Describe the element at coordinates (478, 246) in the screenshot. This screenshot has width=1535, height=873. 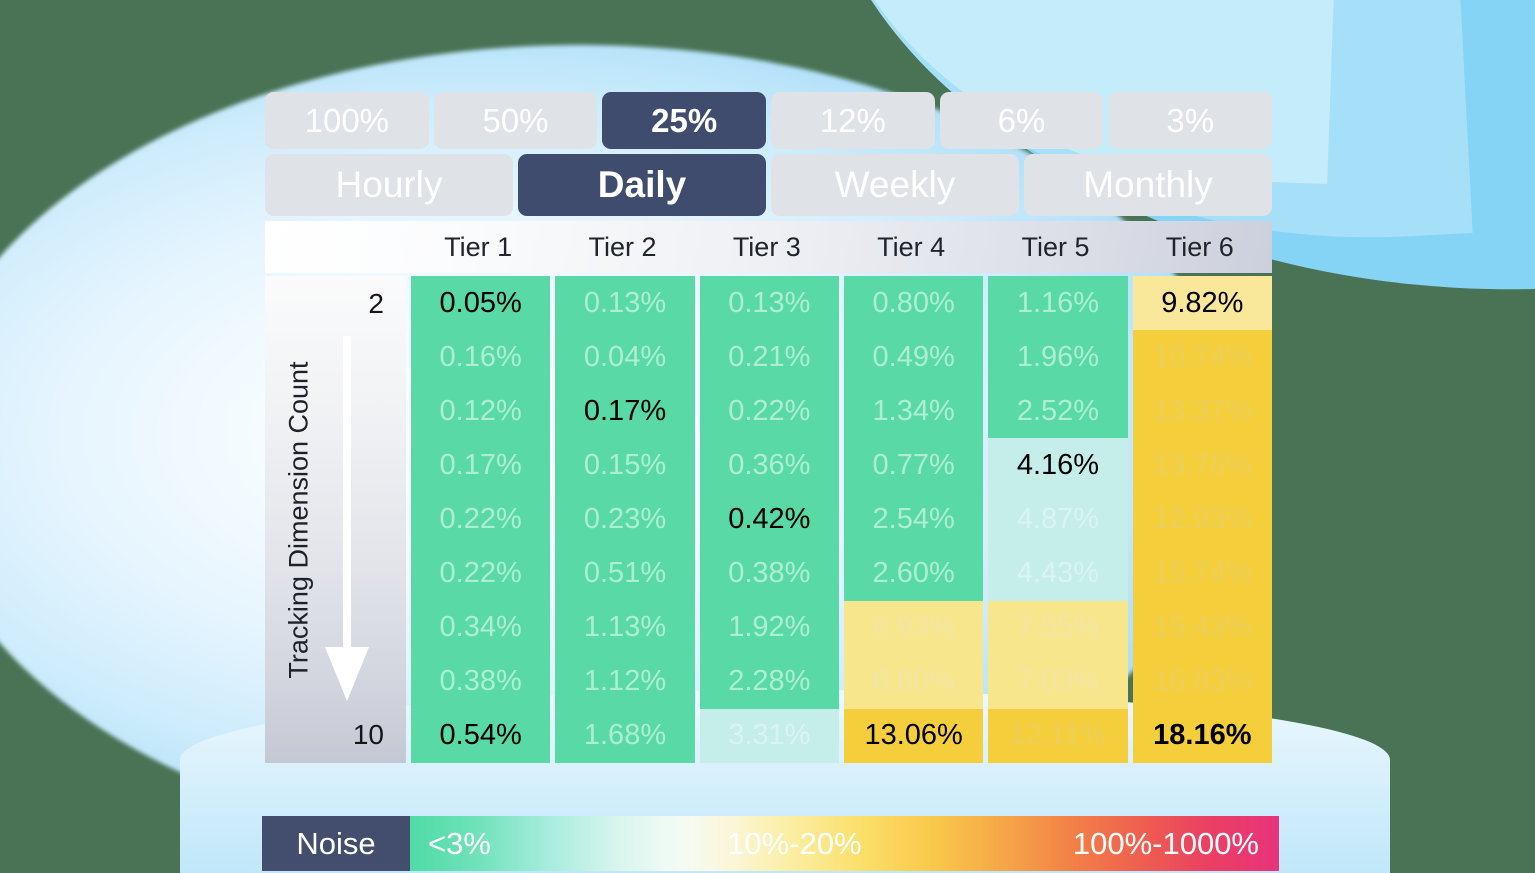
I see `tier-header-tier1: Tier 1` at that location.